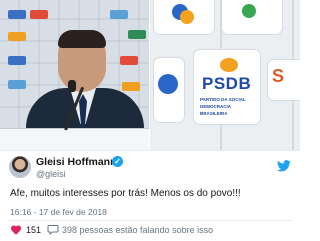  Describe the element at coordinates (53, 229) in the screenshot. I see `reply-bubble-icon` at that location.